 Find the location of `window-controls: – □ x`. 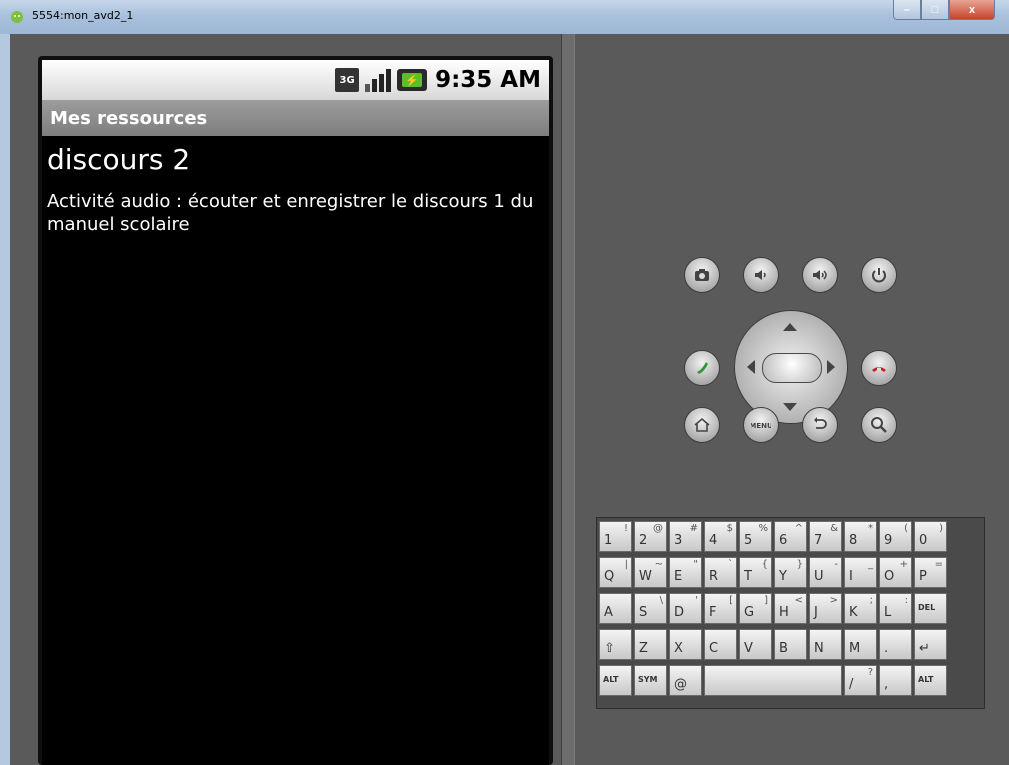

window-controls: – □ x is located at coordinates (944, 10).